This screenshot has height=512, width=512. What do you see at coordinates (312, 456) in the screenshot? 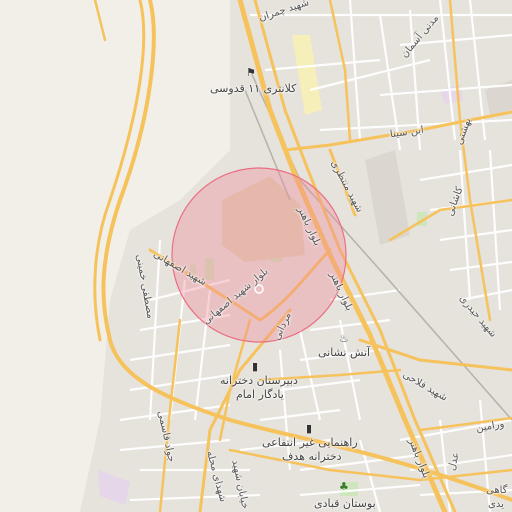
I see `poi-label-school-2b: دخترانه هدف` at bounding box center [312, 456].